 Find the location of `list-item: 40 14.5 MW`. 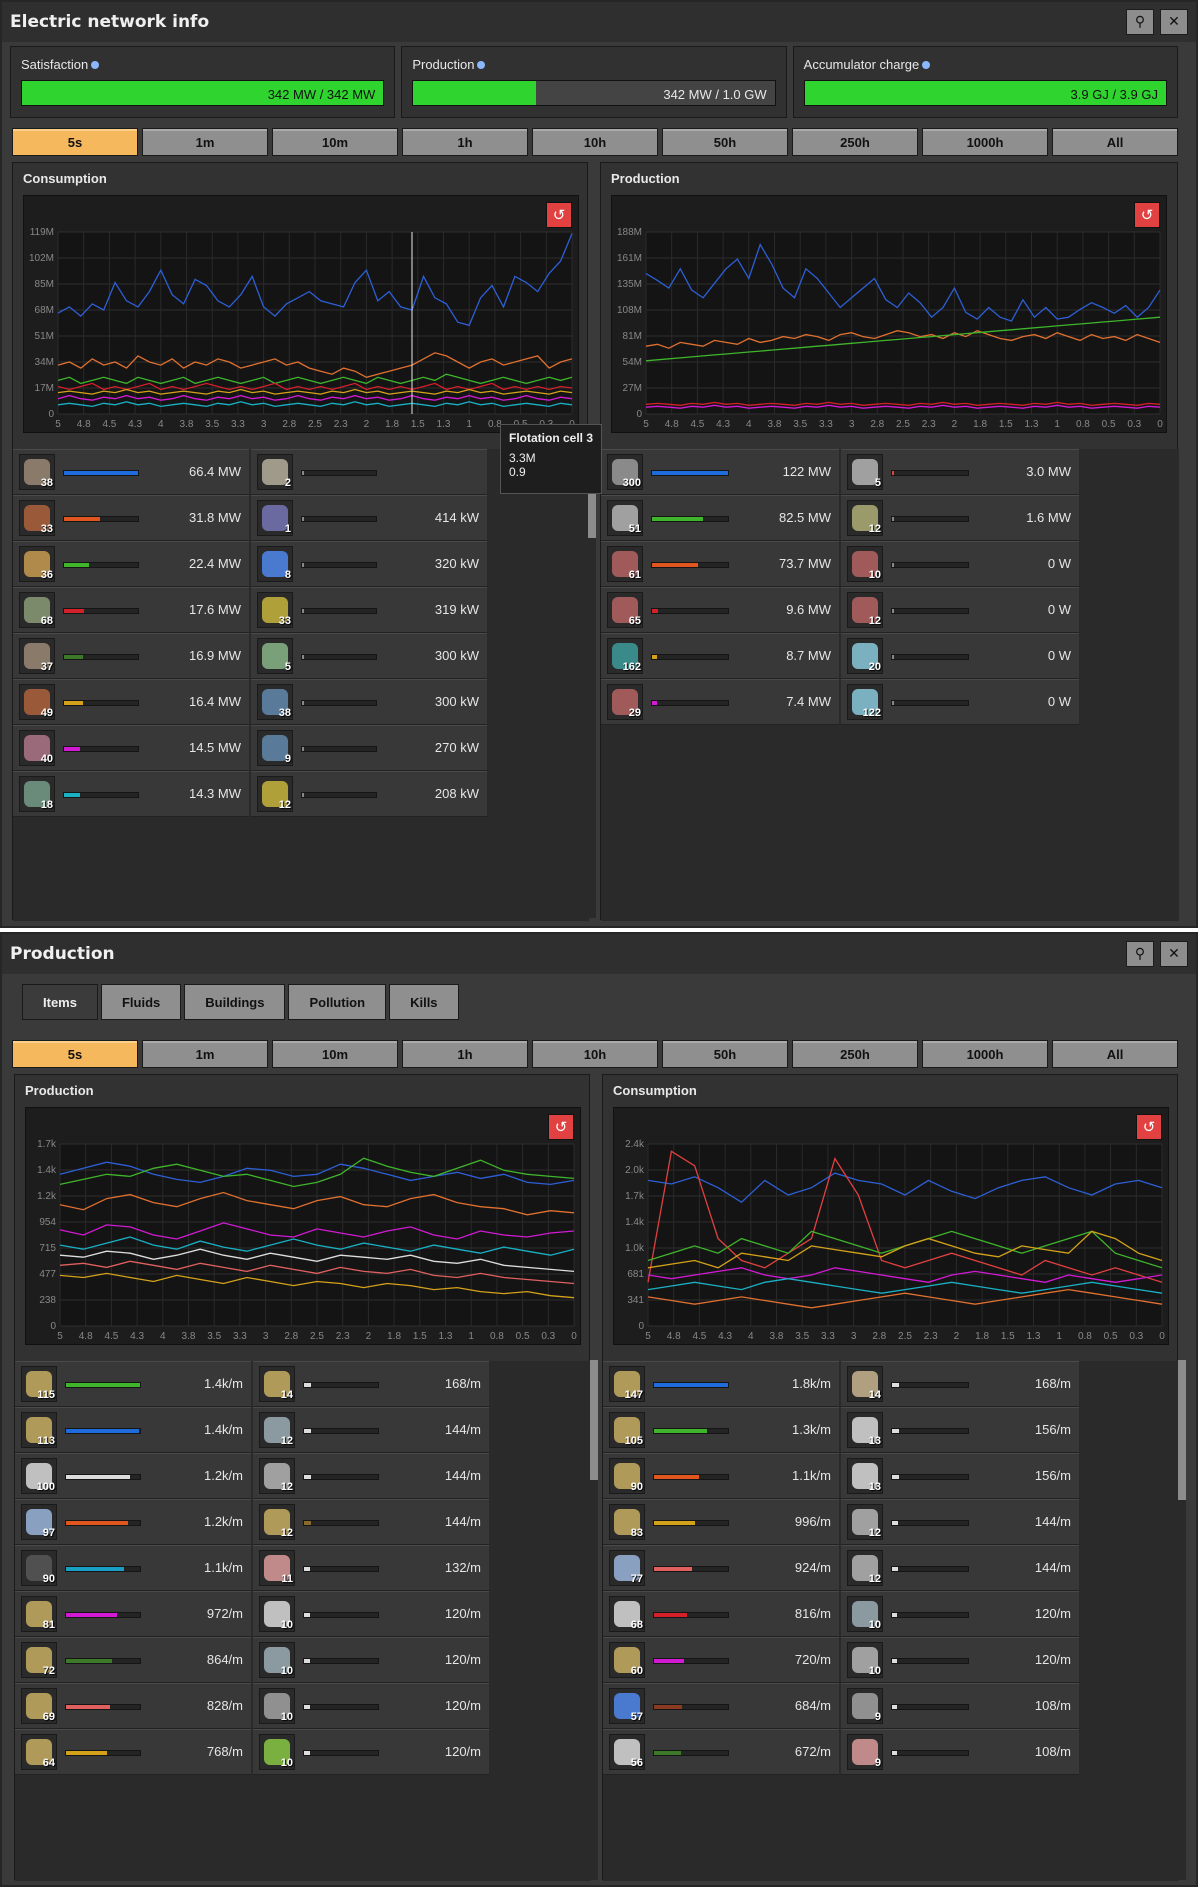

list-item: 40 14.5 MW is located at coordinates (131, 748).